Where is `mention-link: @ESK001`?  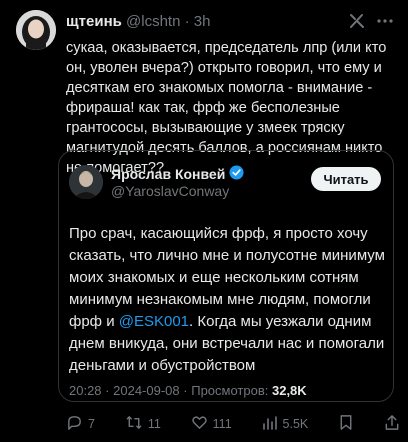 mention-link: @ESK001 is located at coordinates (154, 321).